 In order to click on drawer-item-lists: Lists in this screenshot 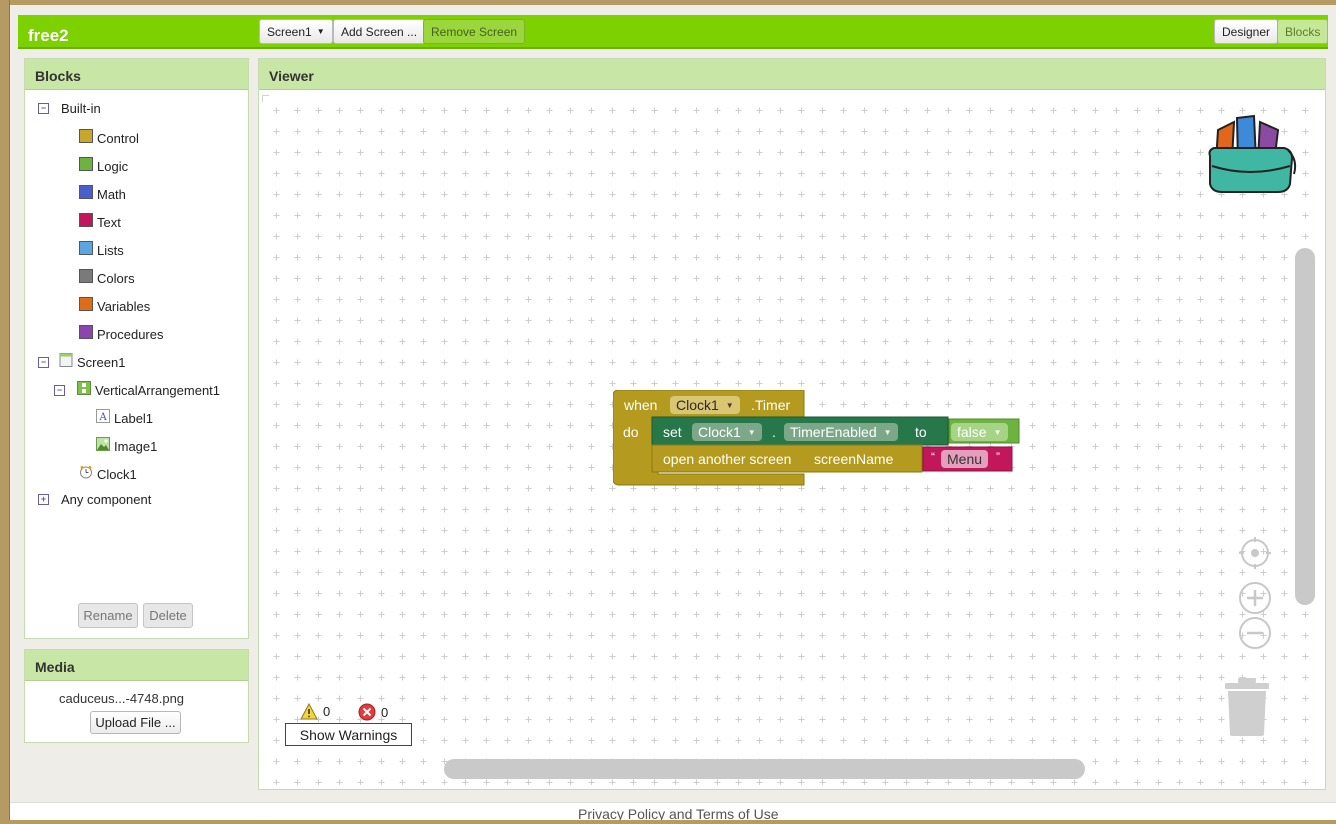, I will do `click(101, 249)`.